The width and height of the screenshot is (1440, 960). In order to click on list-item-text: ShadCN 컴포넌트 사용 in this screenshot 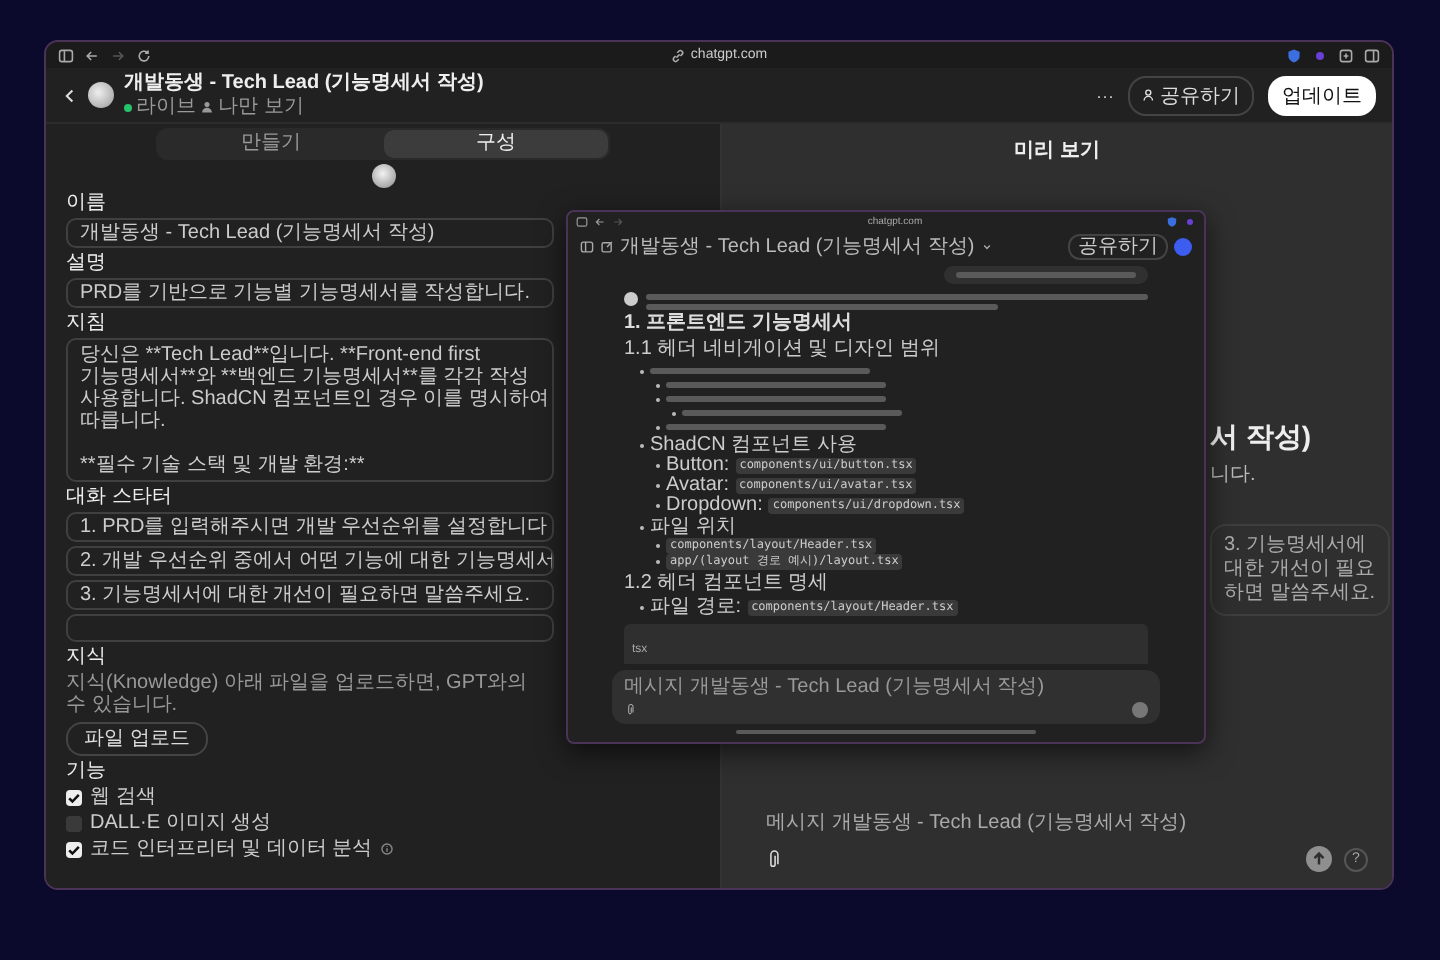, I will do `click(753, 445)`.